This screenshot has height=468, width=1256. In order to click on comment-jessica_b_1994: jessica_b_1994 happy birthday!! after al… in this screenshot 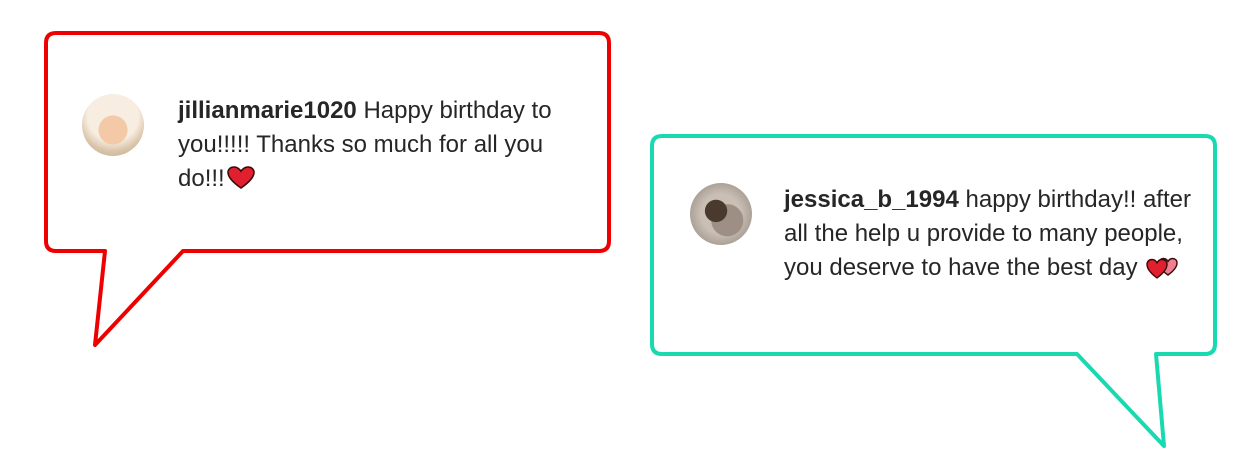, I will do `click(942, 236)`.